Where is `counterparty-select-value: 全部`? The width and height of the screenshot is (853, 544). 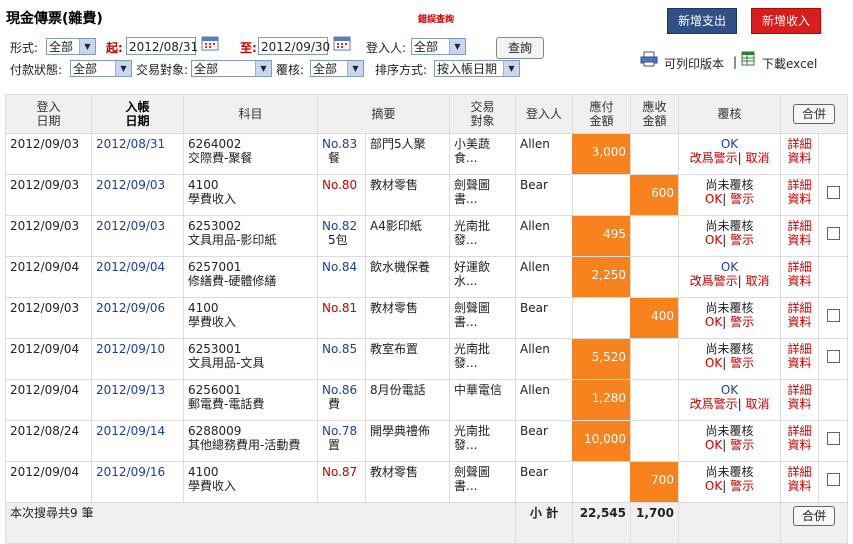
counterparty-select-value: 全部 is located at coordinates (206, 69).